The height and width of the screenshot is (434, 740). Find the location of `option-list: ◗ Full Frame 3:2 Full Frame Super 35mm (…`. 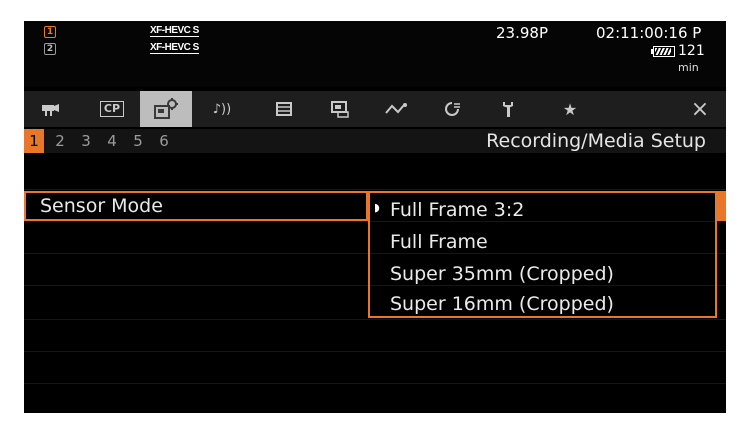

option-list: ◗ Full Frame 3:2 Full Frame Super 35mm (… is located at coordinates (542, 254).